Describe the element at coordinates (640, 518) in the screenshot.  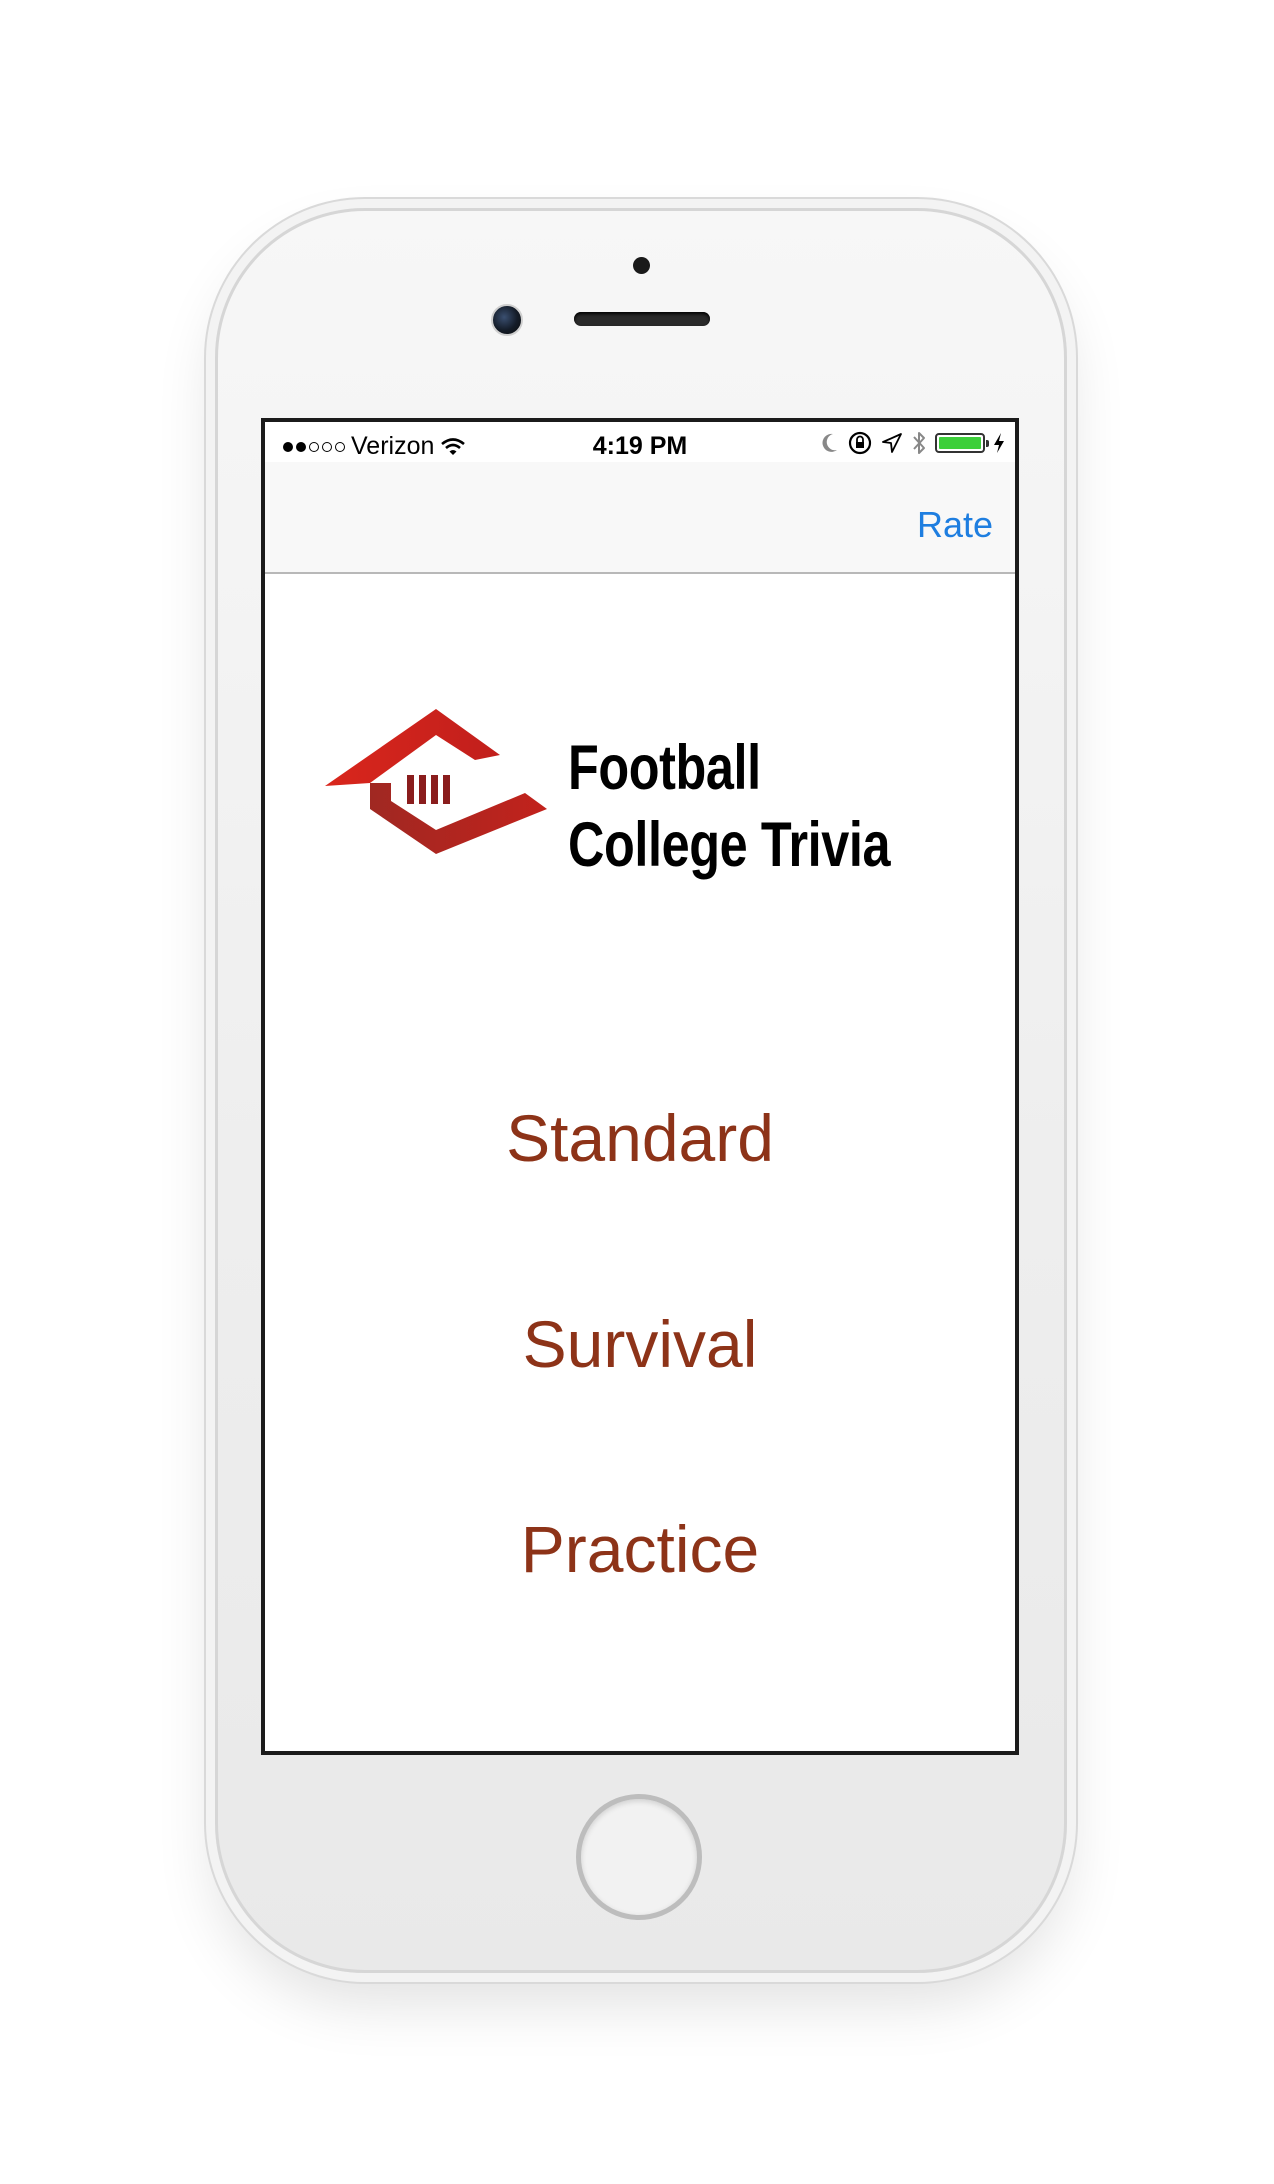
I see `navigation-bar: Rate` at that location.